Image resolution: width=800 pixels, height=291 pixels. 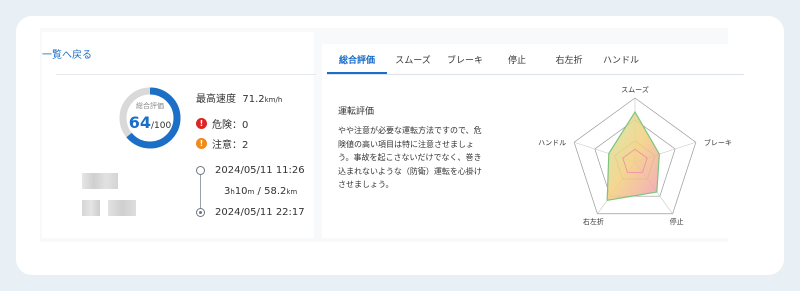 I want to click on divider, so click(x=186, y=74).